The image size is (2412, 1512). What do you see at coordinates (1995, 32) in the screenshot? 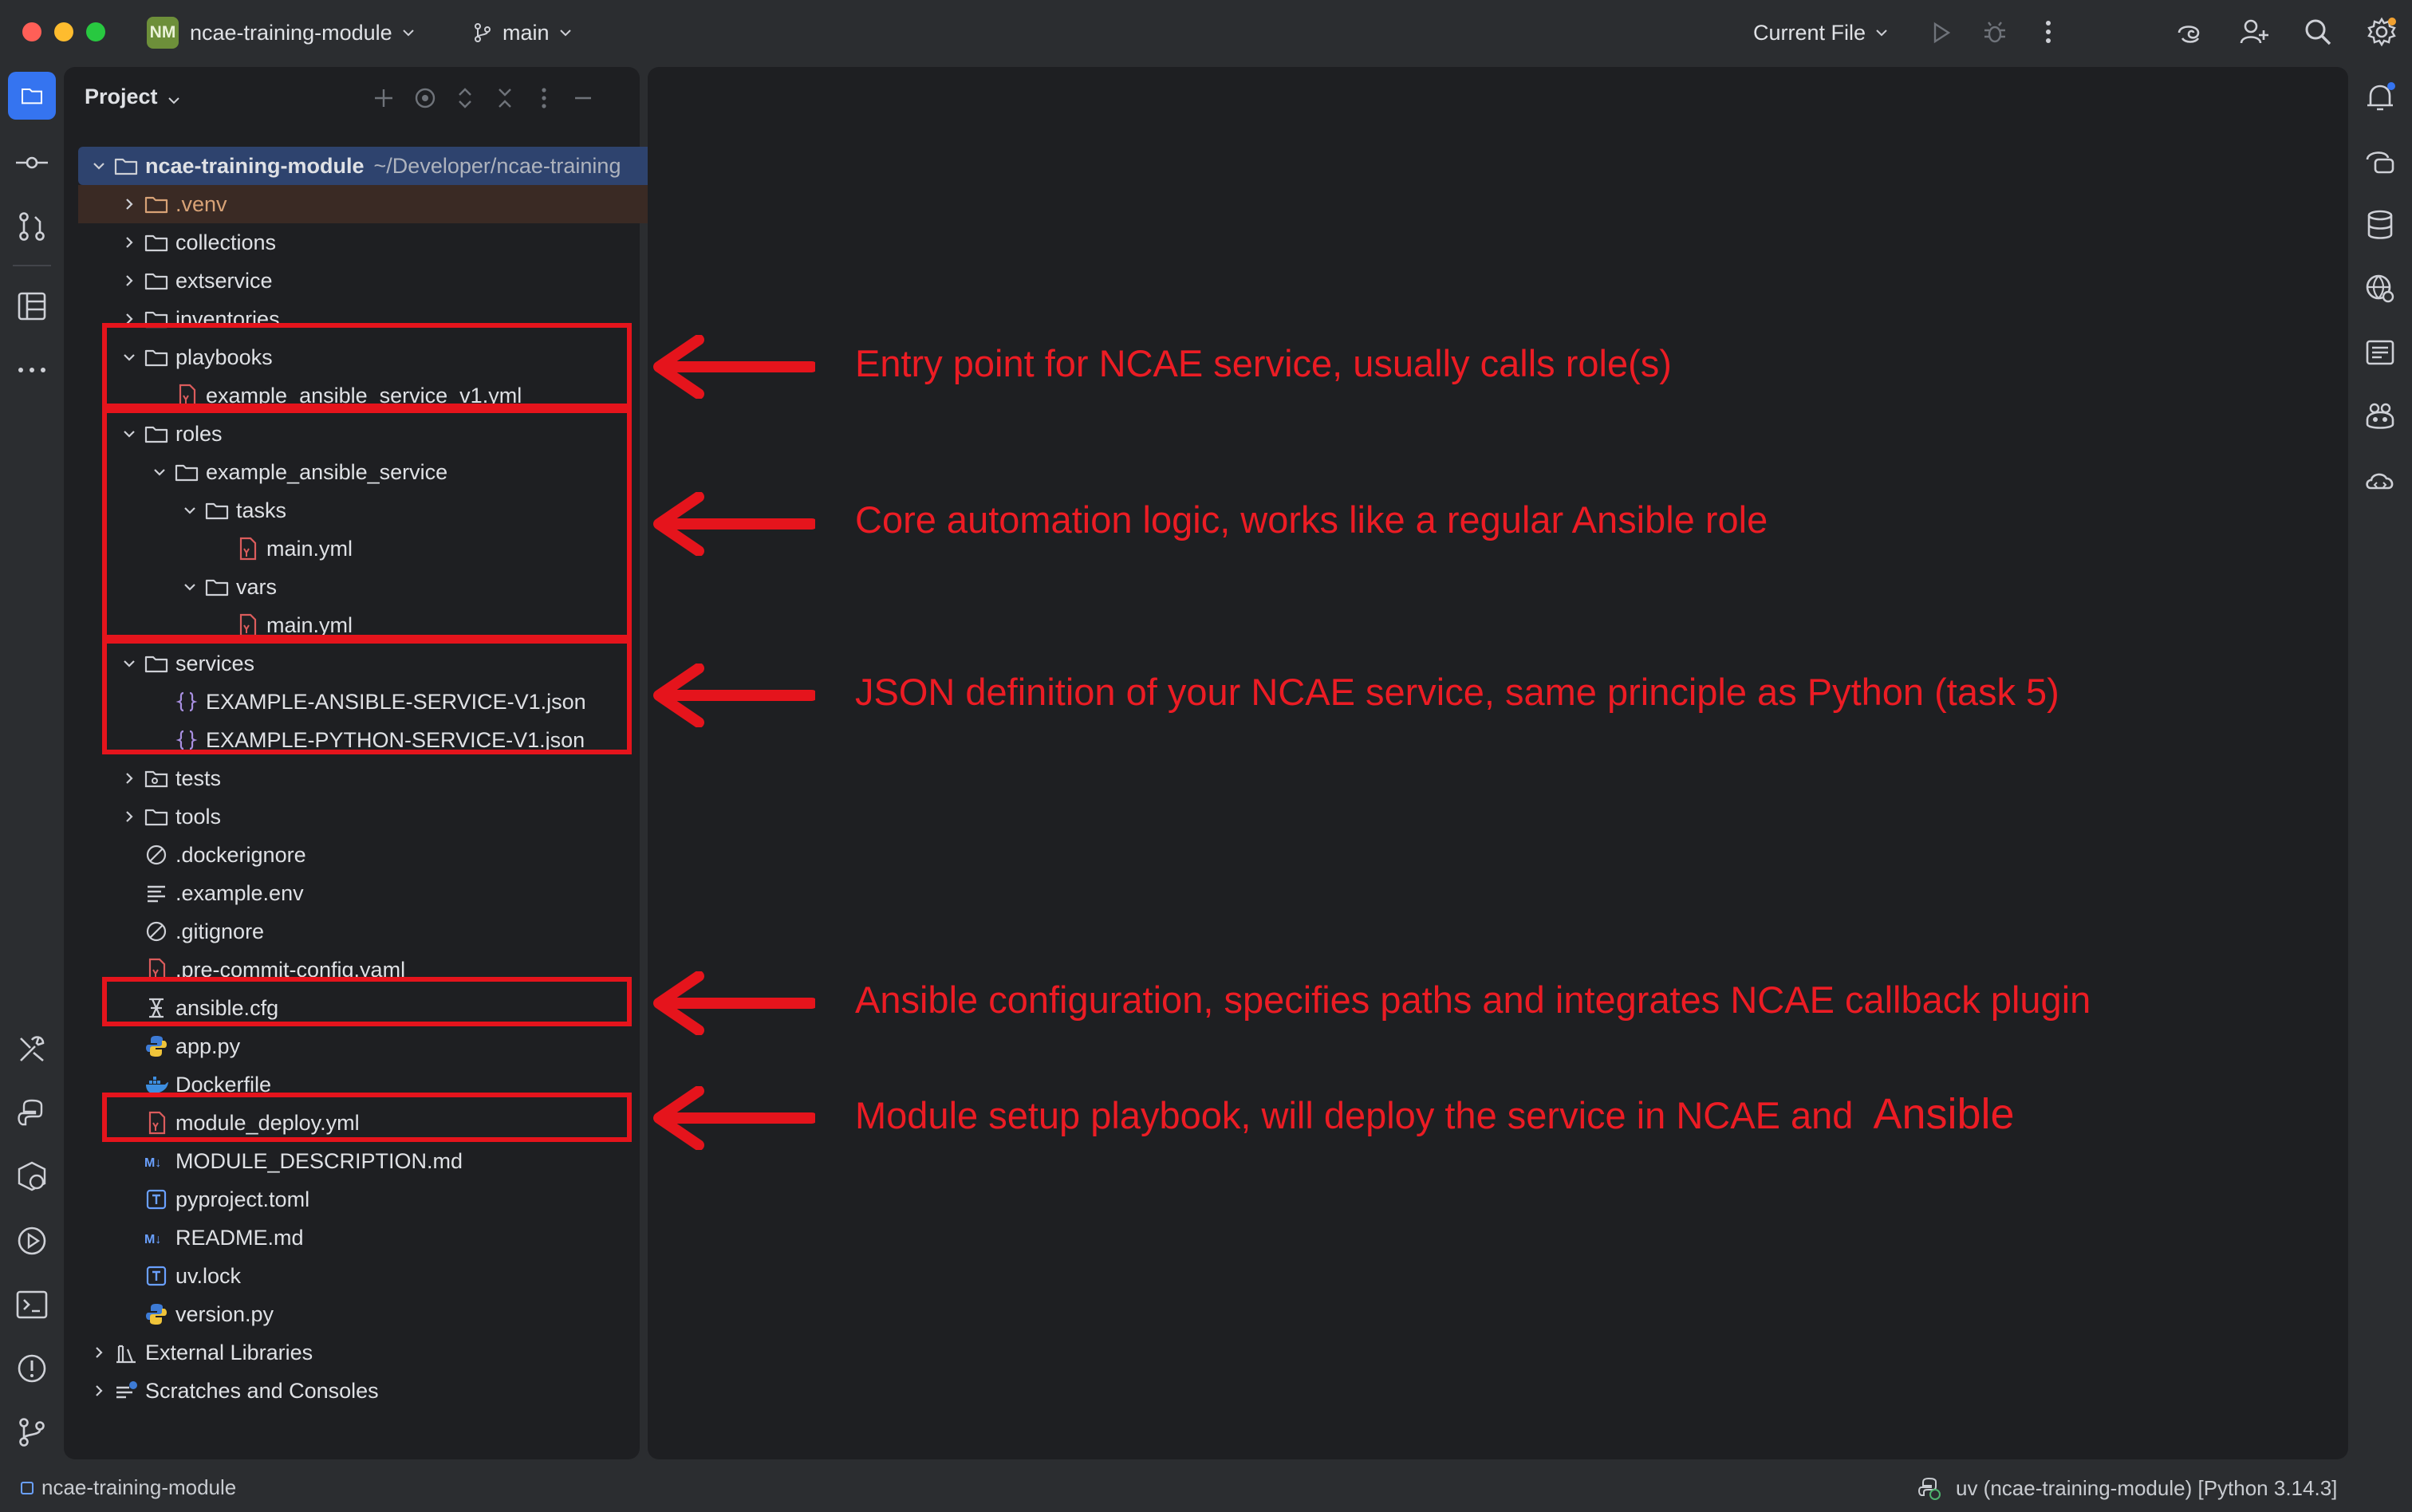
I see `debug-icon` at bounding box center [1995, 32].